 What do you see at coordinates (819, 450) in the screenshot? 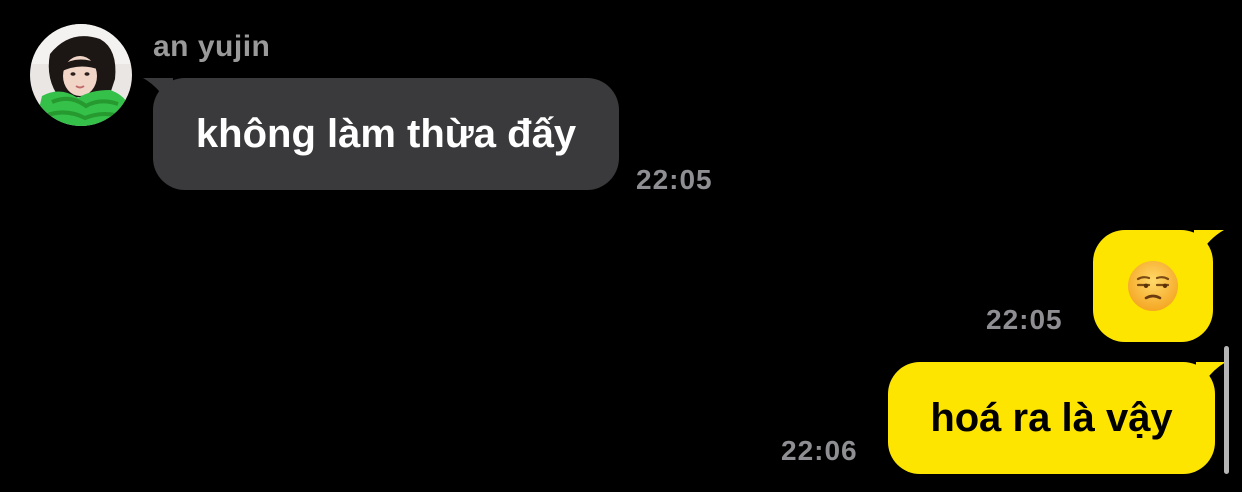
I see `message-timestamp: 22:06` at bounding box center [819, 450].